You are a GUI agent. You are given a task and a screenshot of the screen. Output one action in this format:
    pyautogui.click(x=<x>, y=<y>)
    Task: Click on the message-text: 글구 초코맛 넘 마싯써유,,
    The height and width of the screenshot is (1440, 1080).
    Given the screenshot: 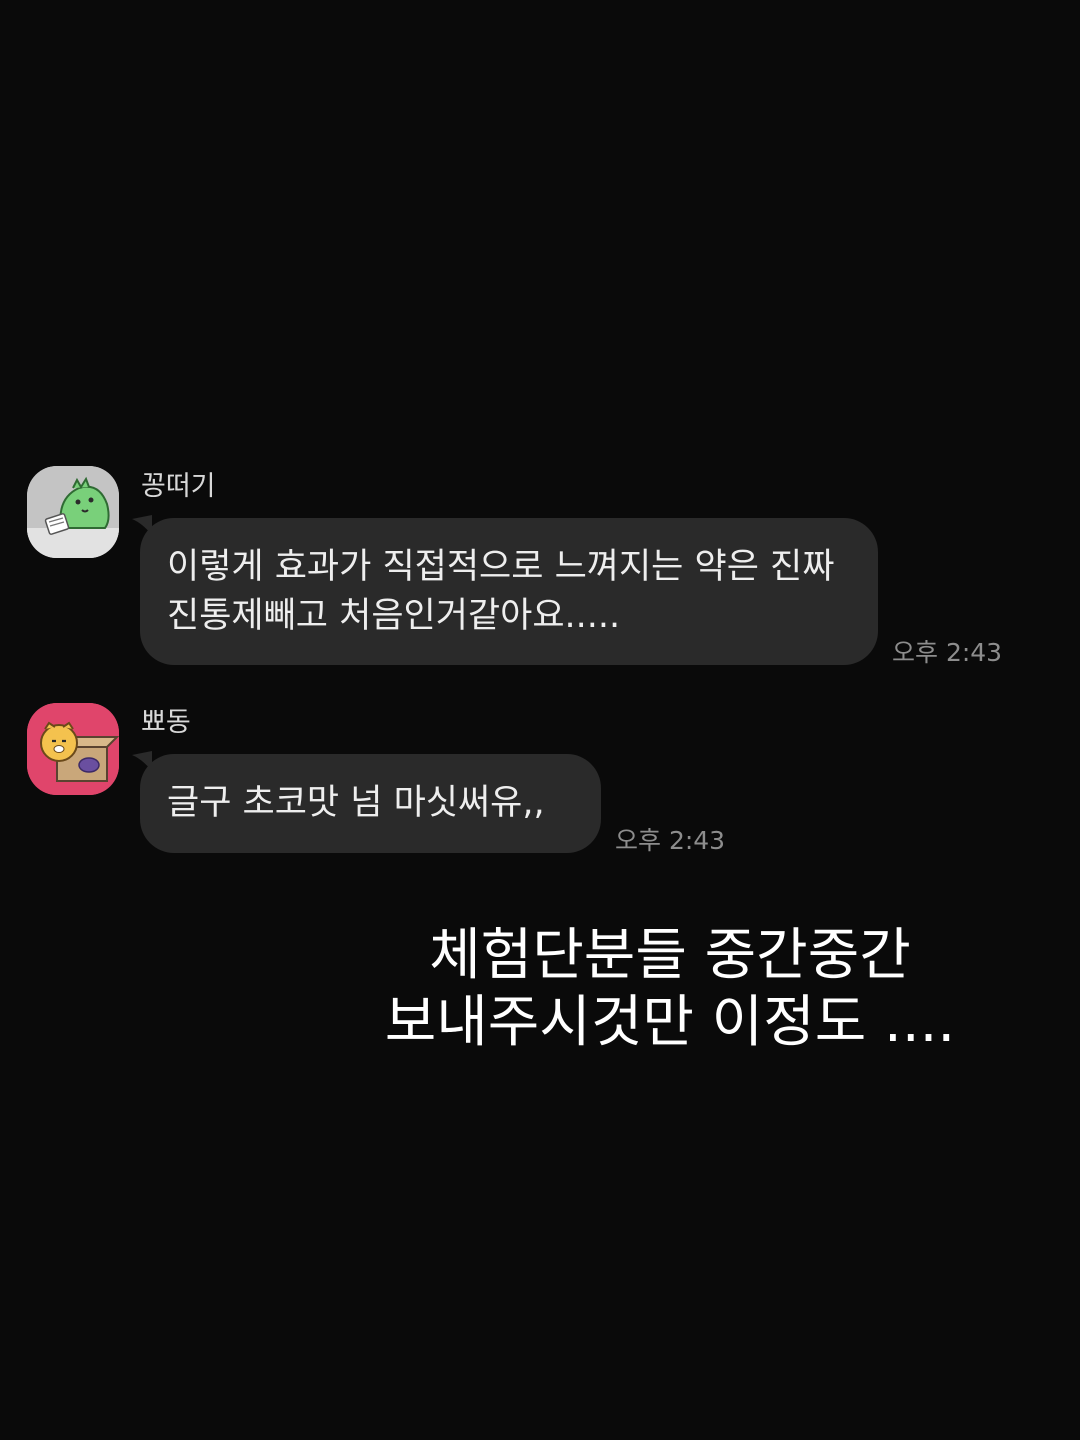 What is the action you would take?
    pyautogui.click(x=356, y=803)
    